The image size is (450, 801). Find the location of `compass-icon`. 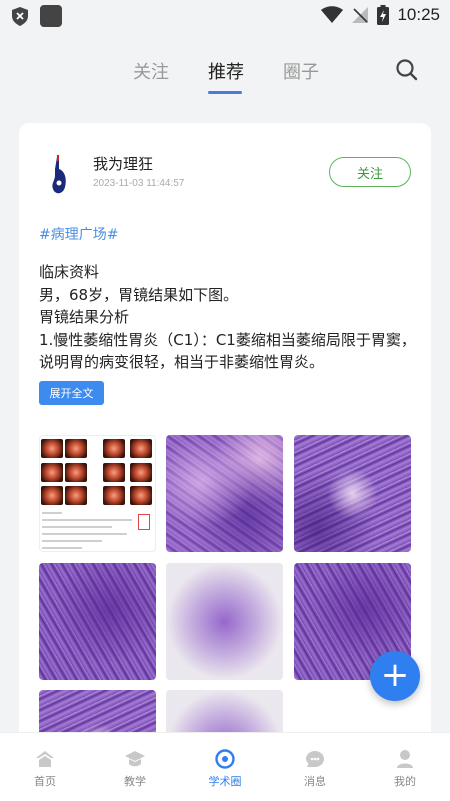

compass-icon is located at coordinates (225, 759).